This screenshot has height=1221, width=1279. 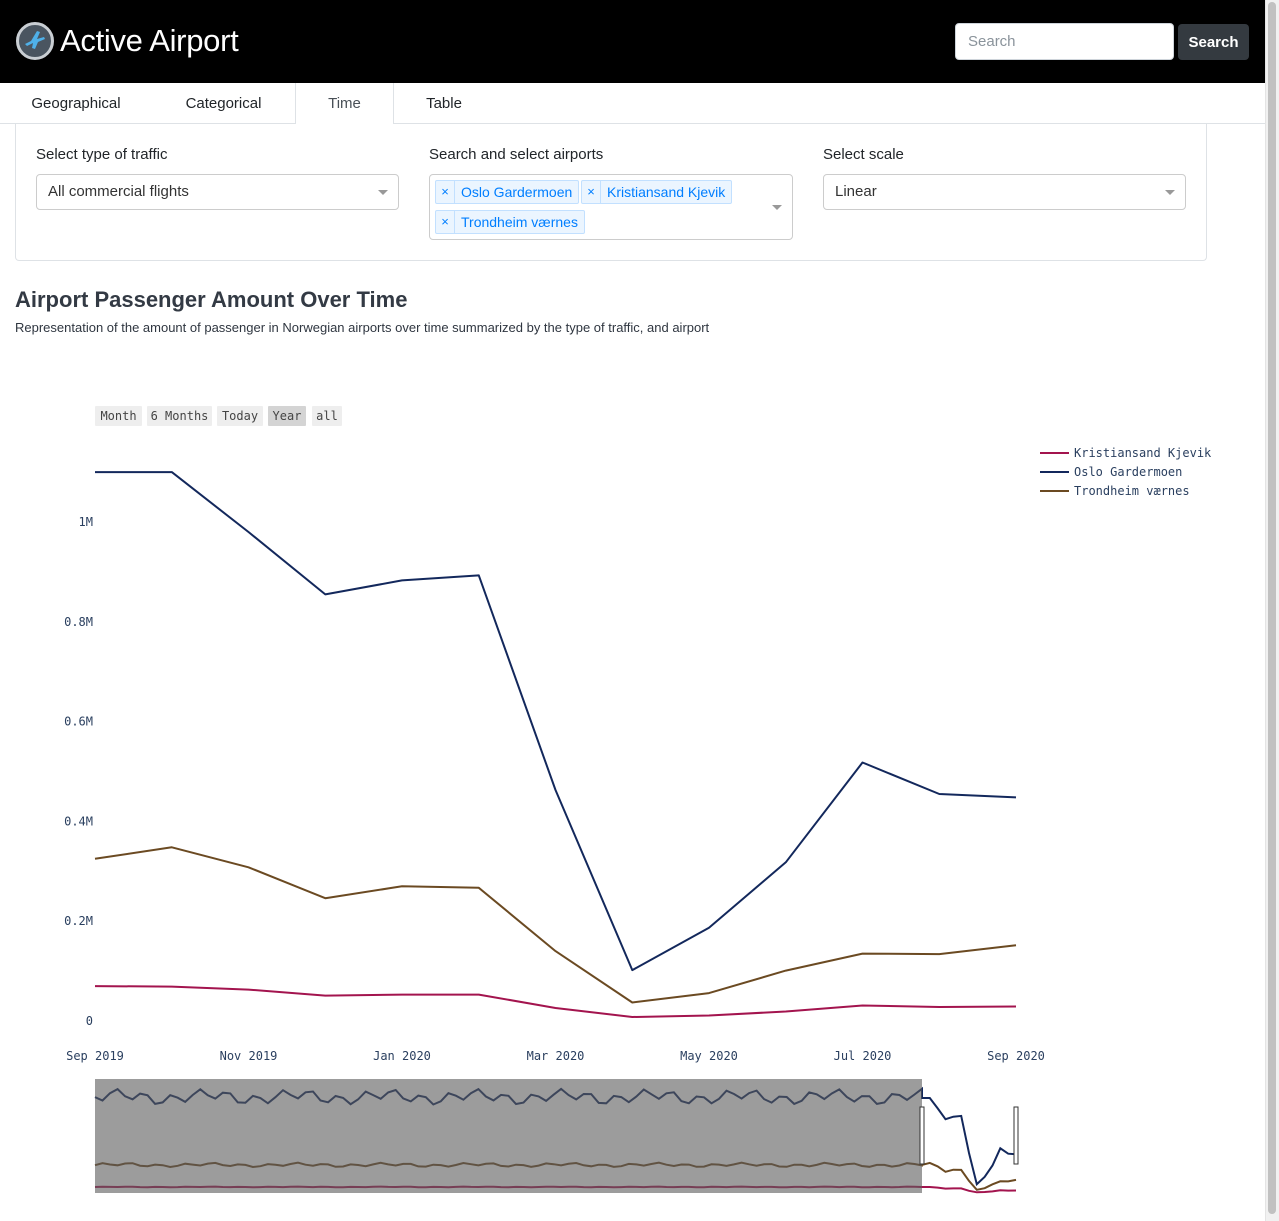 I want to click on x-tick-label: Sep 2020, so click(x=1016, y=1056).